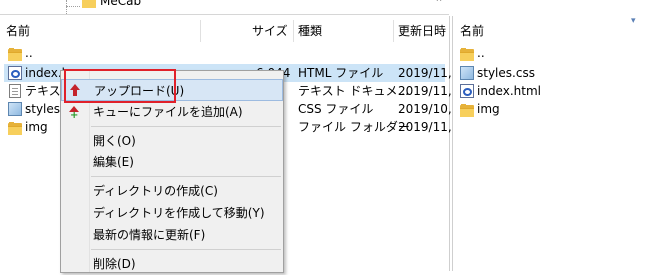 The width and height of the screenshot is (663, 275). Describe the element at coordinates (425, 109) in the screenshot. I see `file-modified: 2019/10,` at that location.